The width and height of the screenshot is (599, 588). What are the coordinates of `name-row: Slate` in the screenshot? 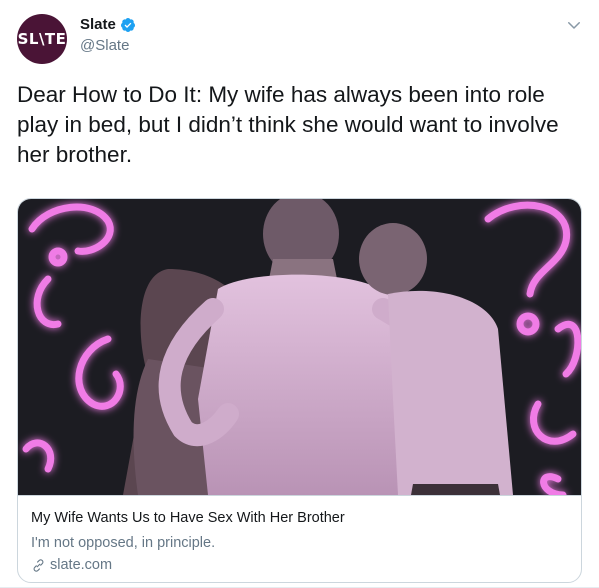 It's located at (108, 24).